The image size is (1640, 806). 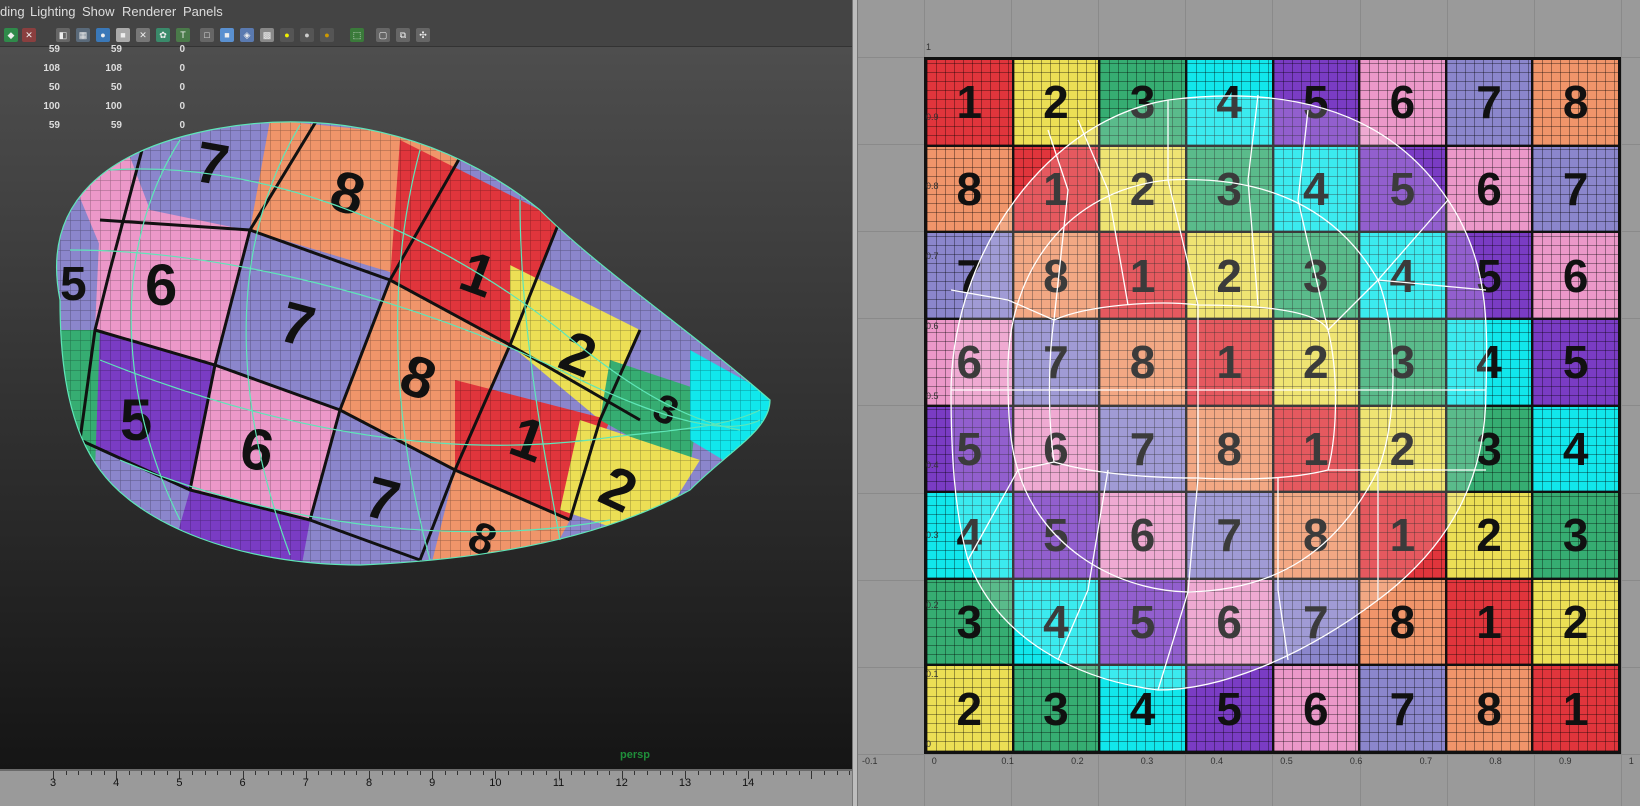 What do you see at coordinates (287, 35) in the screenshot?
I see `default-light-icon: ●` at bounding box center [287, 35].